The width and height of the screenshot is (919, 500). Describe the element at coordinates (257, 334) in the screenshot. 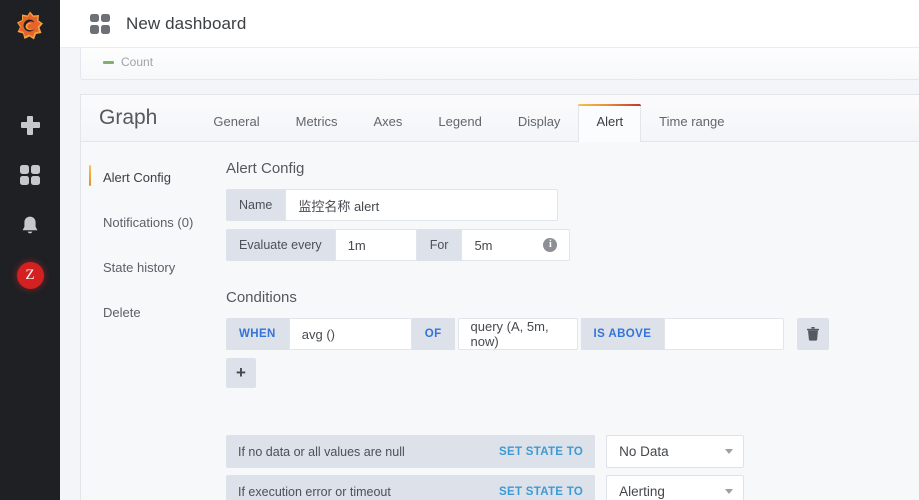

I see `condition-when-label: WHEN` at that location.